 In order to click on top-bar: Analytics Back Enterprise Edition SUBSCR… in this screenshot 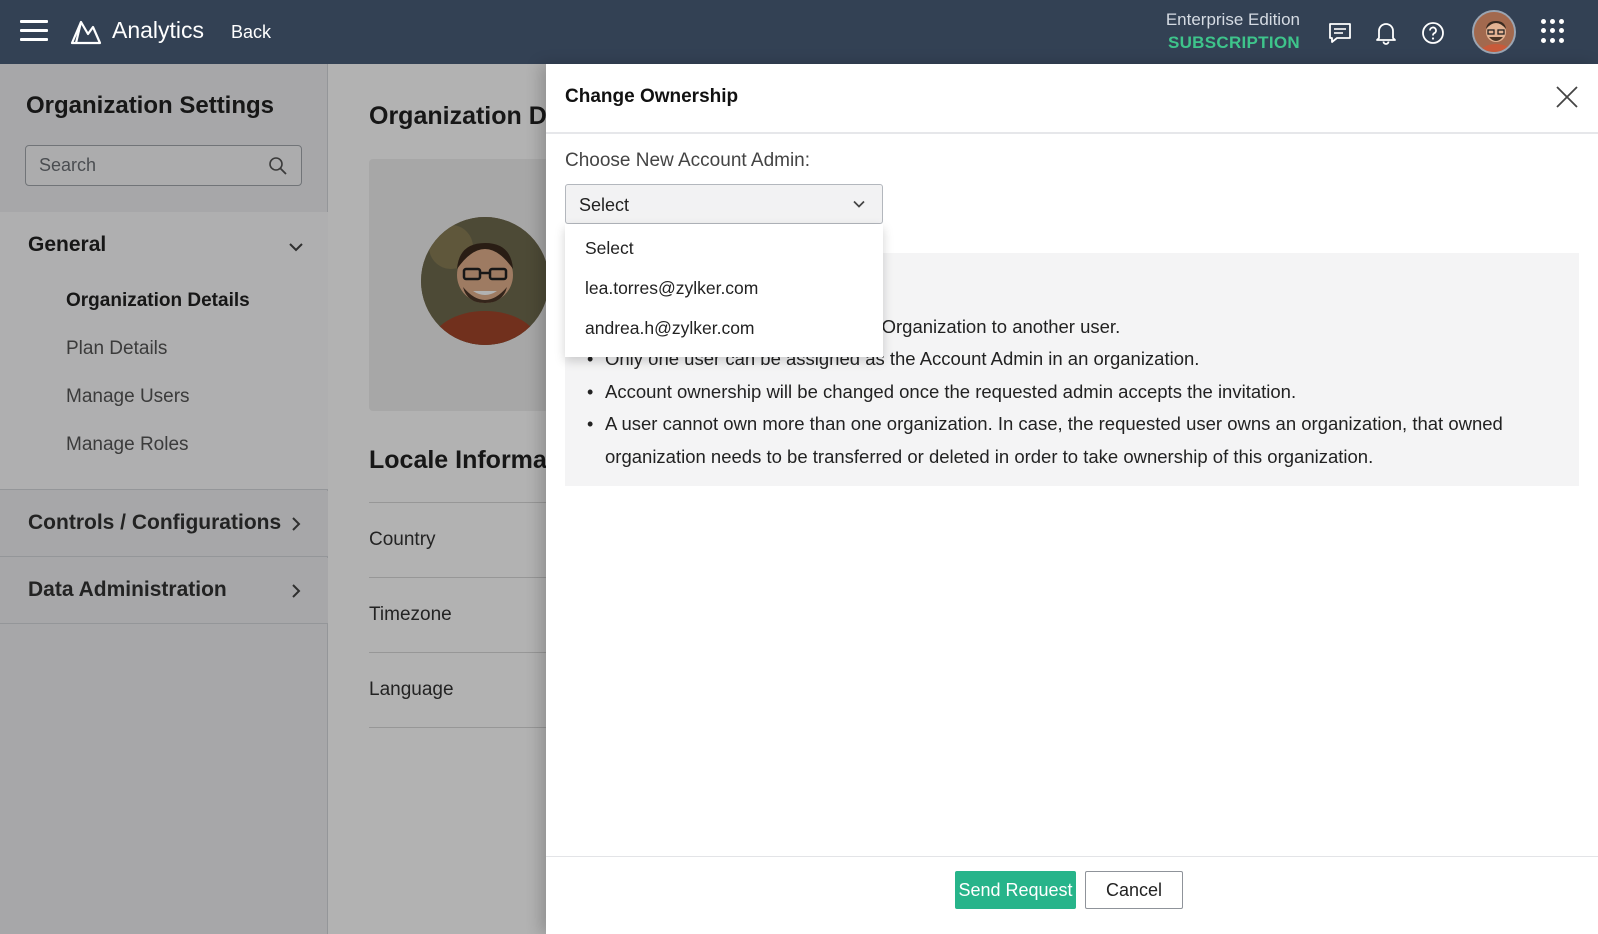, I will do `click(799, 32)`.